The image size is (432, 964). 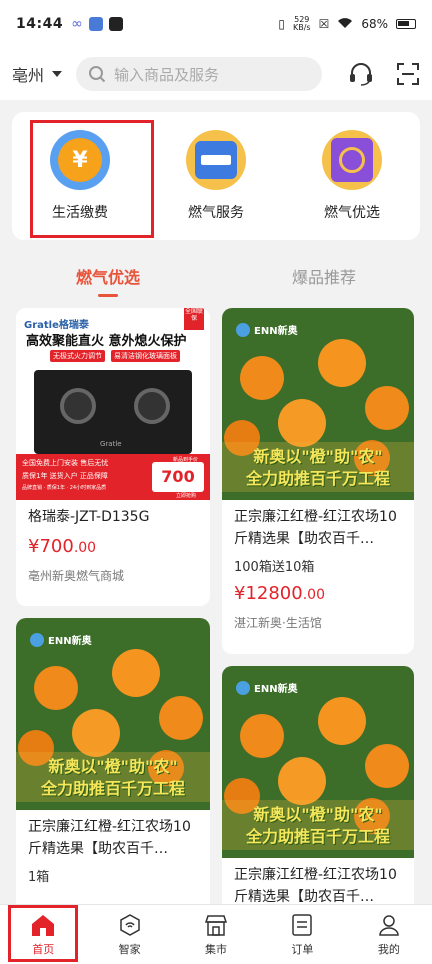 What do you see at coordinates (56, 325) in the screenshot?
I see `brand-logo: Gratle格瑞泰` at bounding box center [56, 325].